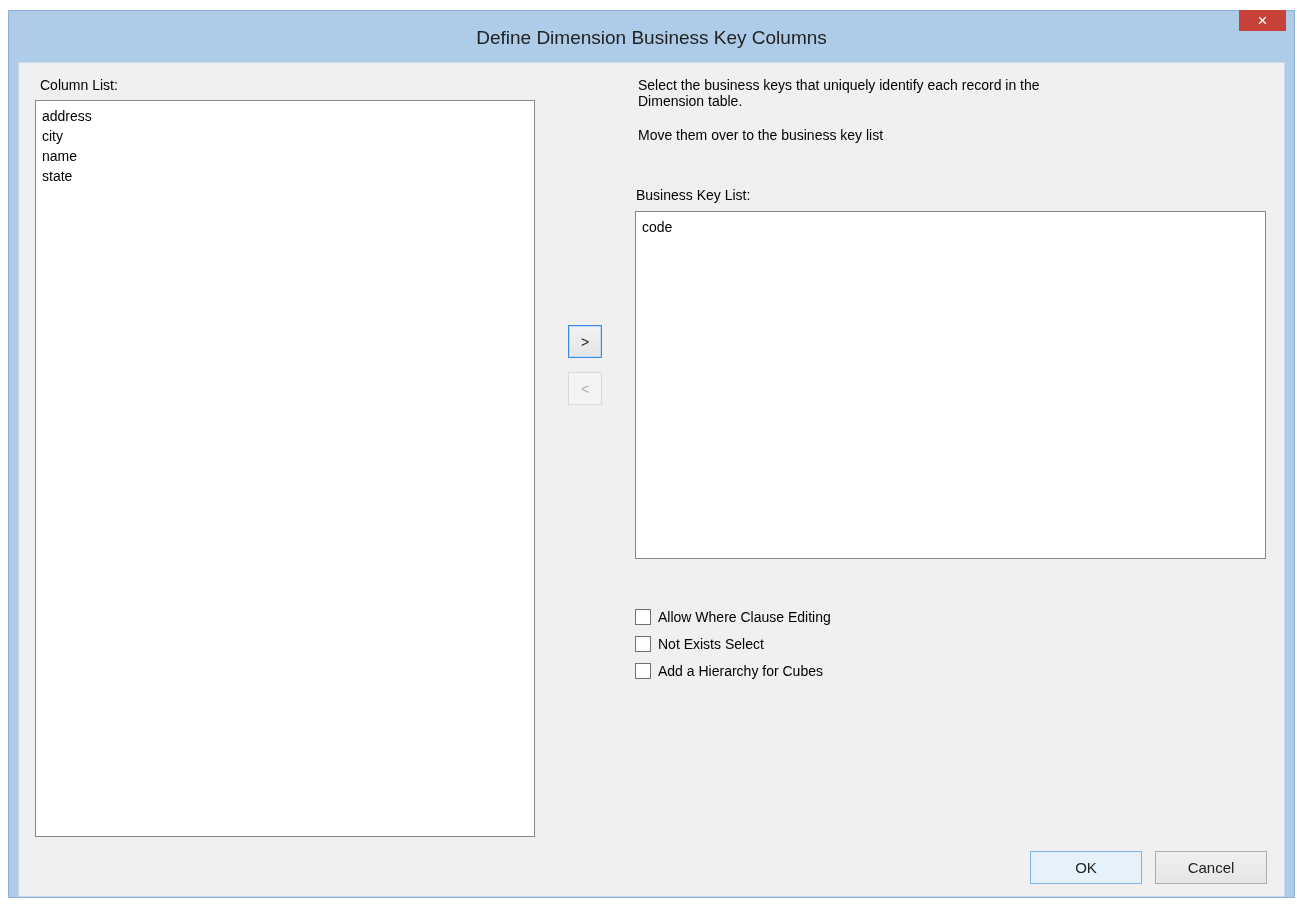  What do you see at coordinates (740, 671) in the screenshot?
I see `checkbox-label: Add a Hierarchy for Cubes` at bounding box center [740, 671].